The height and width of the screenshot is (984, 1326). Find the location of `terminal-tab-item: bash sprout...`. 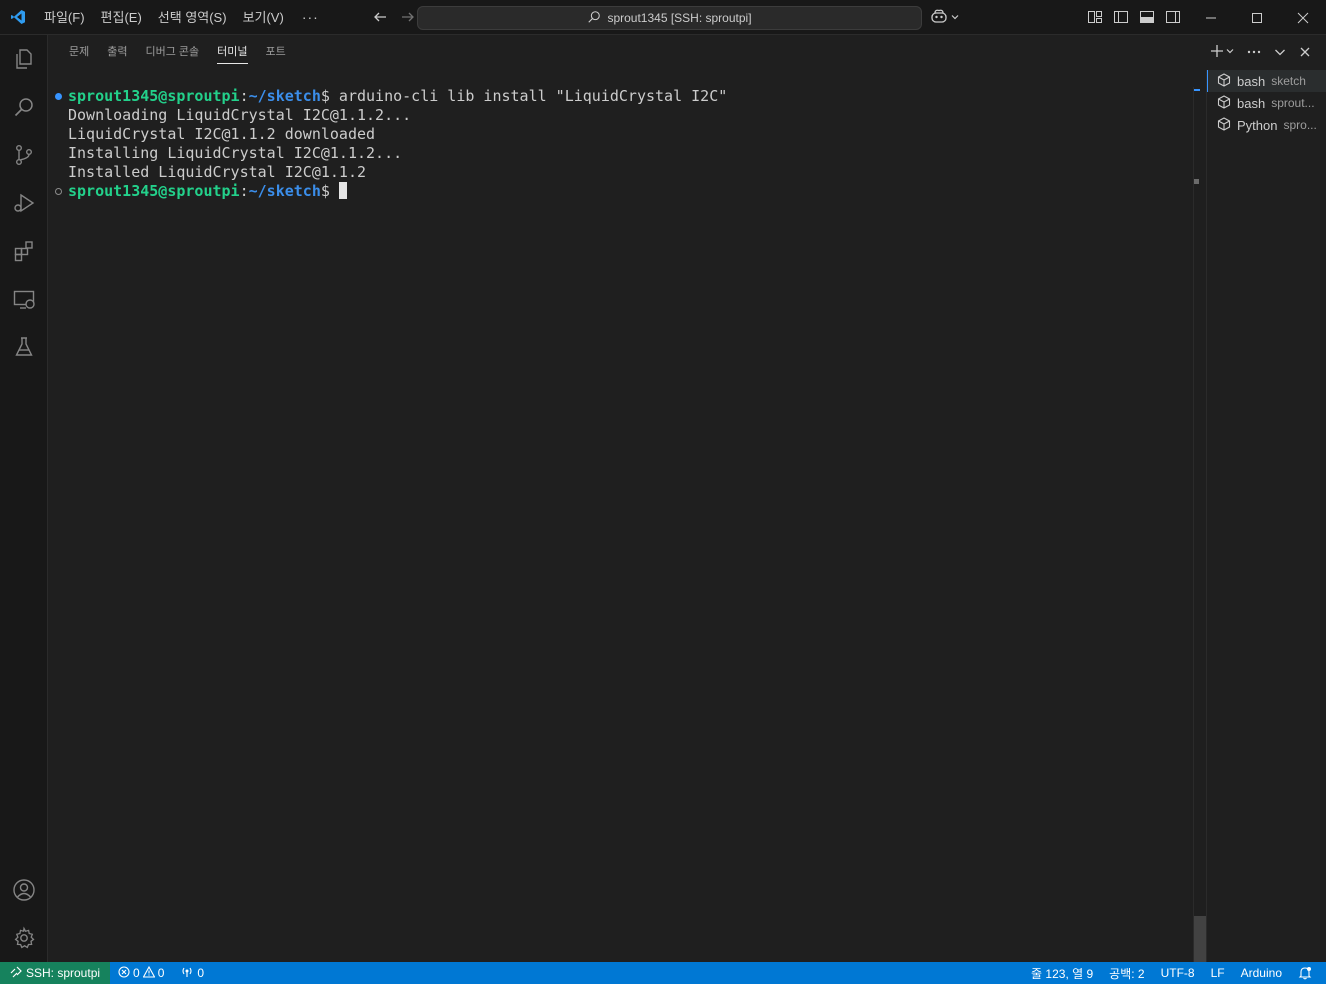

terminal-tab-item: bash sprout... is located at coordinates (1266, 103).